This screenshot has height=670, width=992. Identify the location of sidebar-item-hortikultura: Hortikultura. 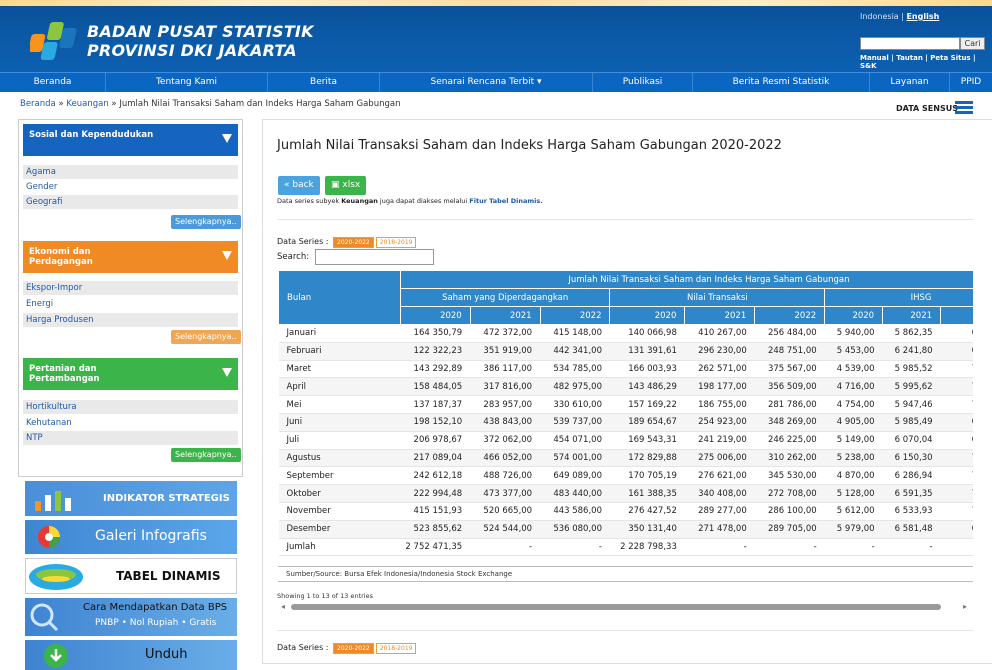
(130, 407).